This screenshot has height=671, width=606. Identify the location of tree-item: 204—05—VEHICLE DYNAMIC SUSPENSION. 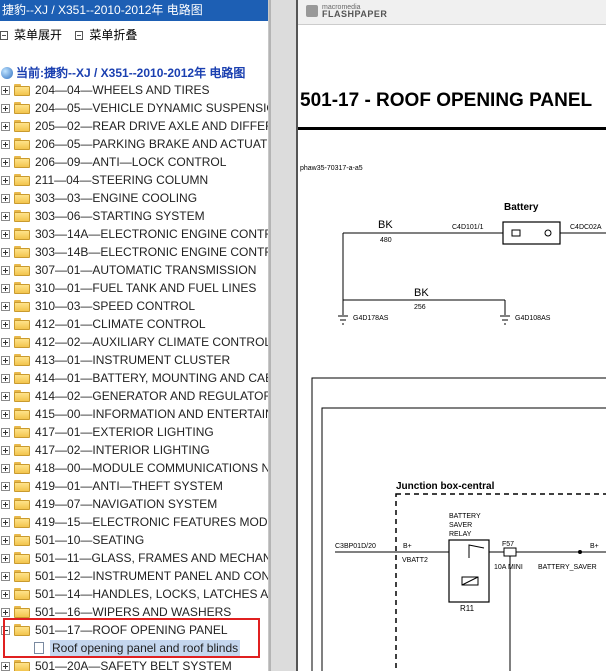
(134, 108).